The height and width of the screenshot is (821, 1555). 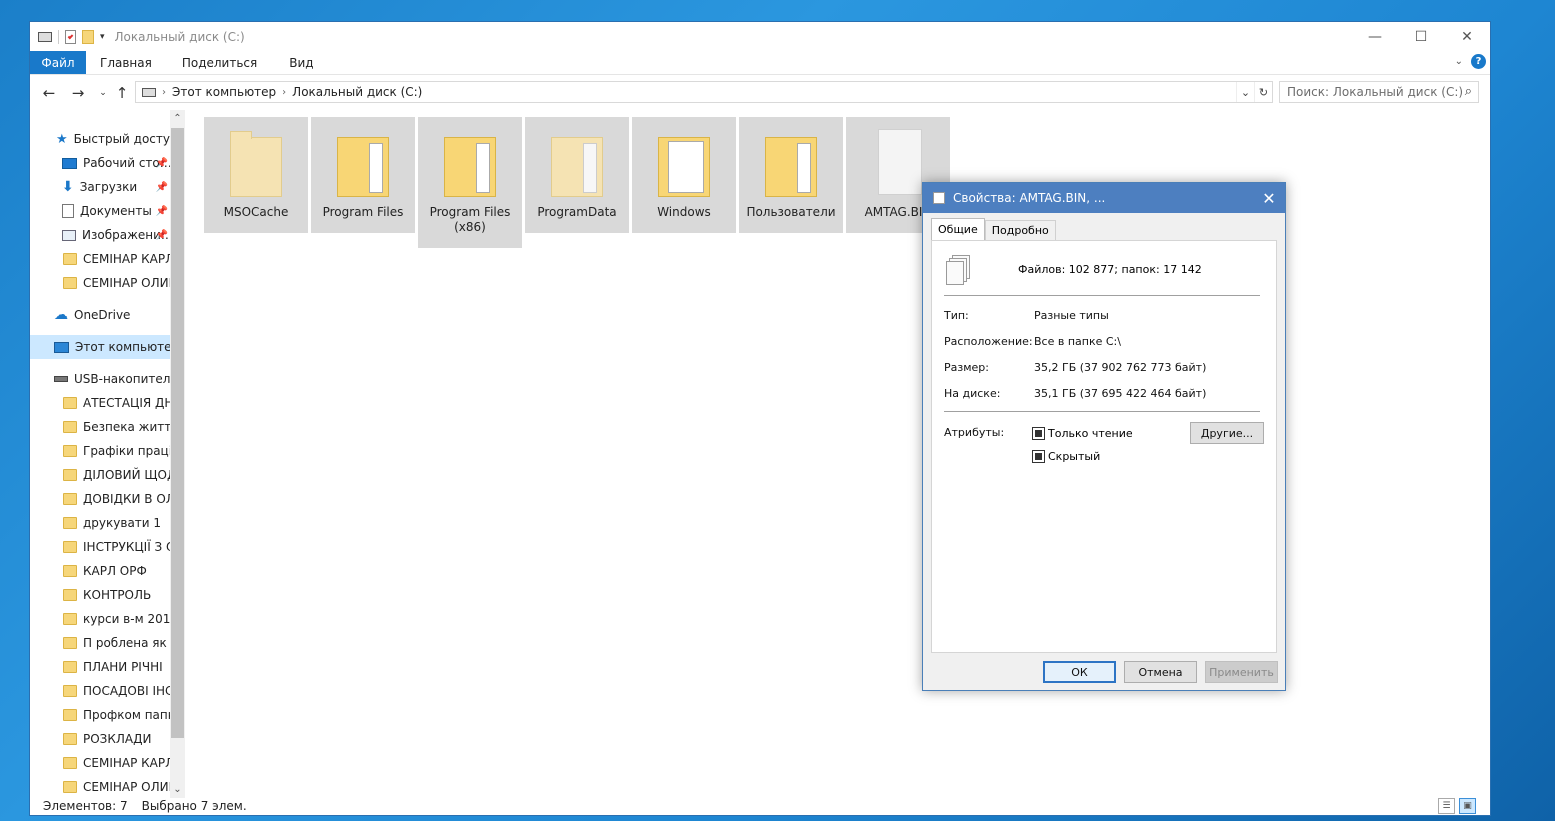 What do you see at coordinates (1102, 295) in the screenshot?
I see `divider` at bounding box center [1102, 295].